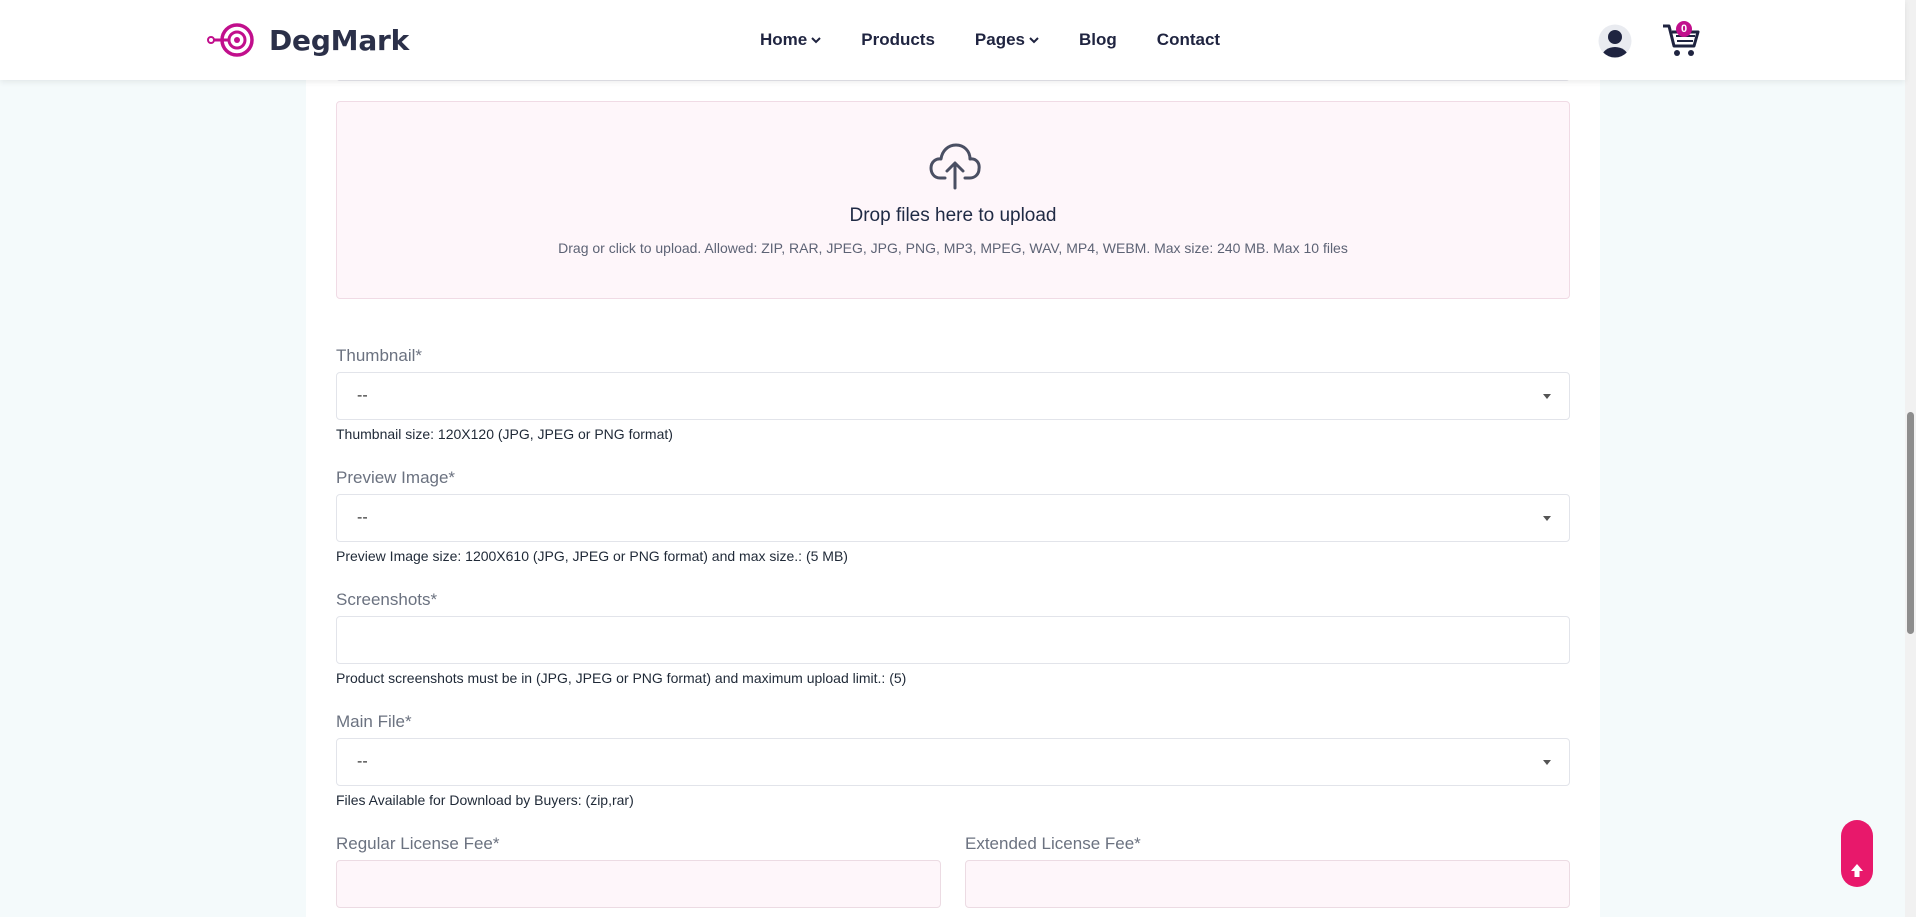  Describe the element at coordinates (418, 843) in the screenshot. I see `regular-license-fee-label: Regular License Fee*` at that location.